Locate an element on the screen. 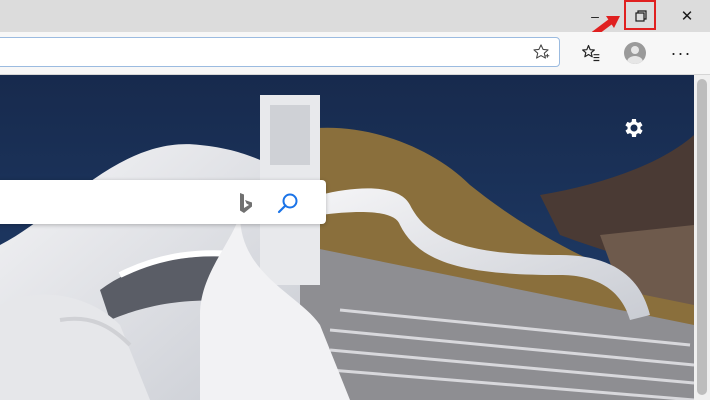 Image resolution: width=710 pixels, height=400 pixels. highlight-box is located at coordinates (640, 15).